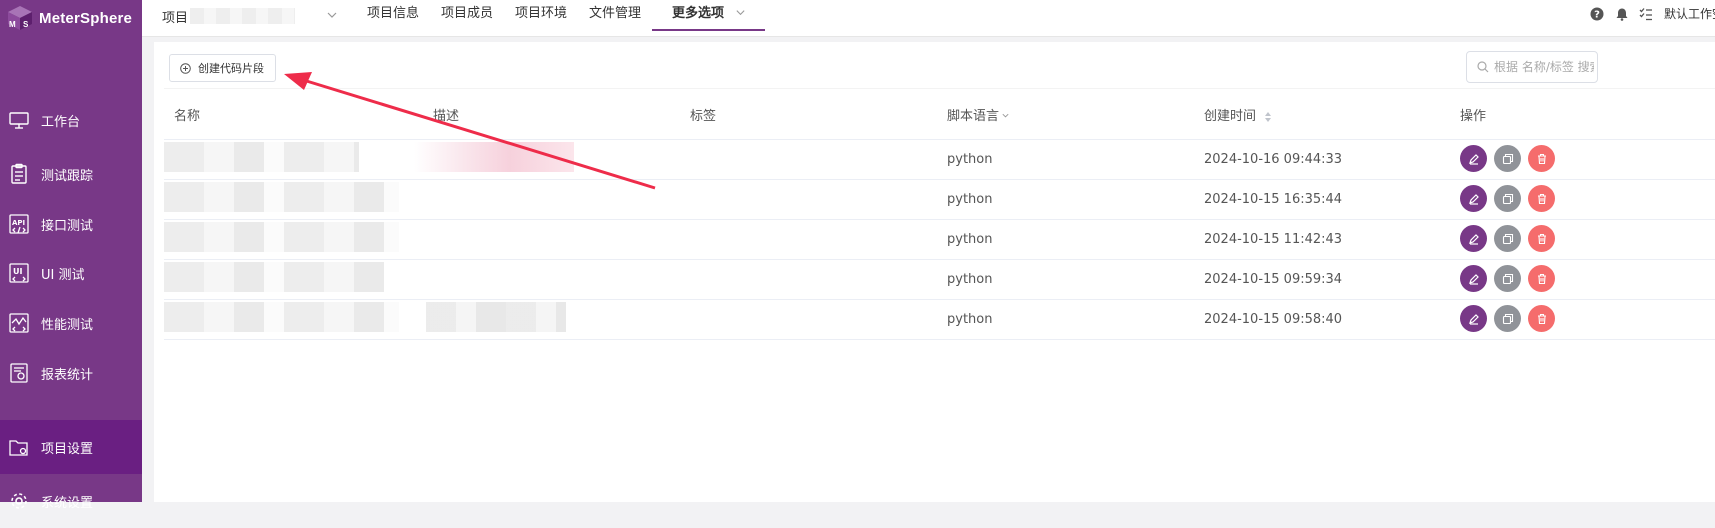  I want to click on folder-settings-icon, so click(18, 448).